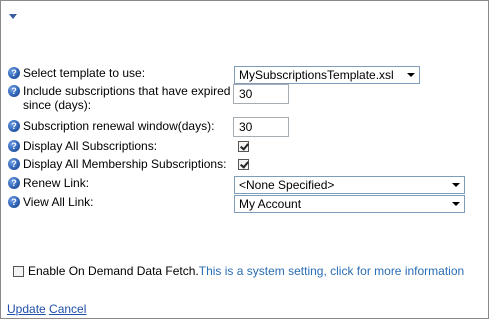 This screenshot has width=489, height=319. Describe the element at coordinates (90, 146) in the screenshot. I see `display-all-label: Display All Subscriptions:` at that location.